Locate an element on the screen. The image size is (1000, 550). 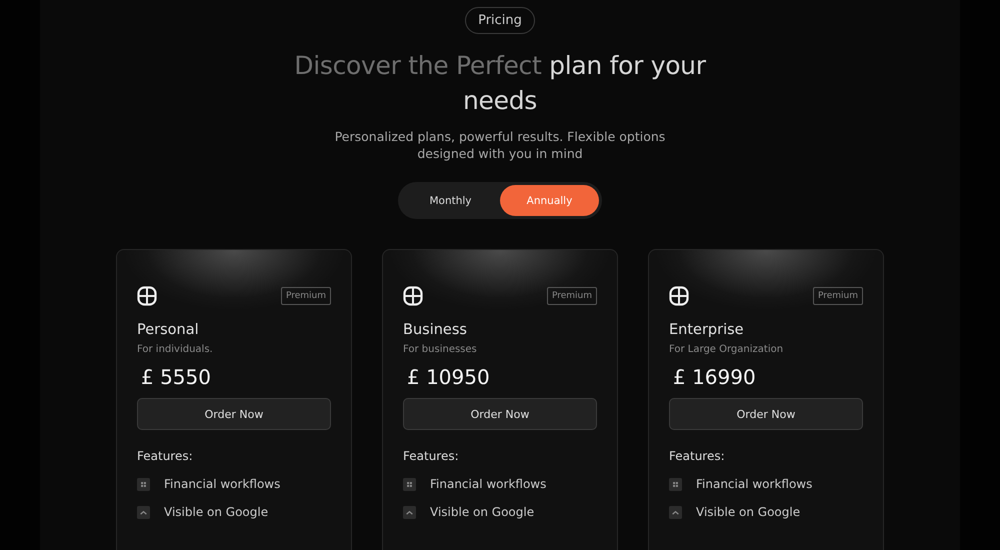
plan-price: £ 5550 is located at coordinates (176, 377).